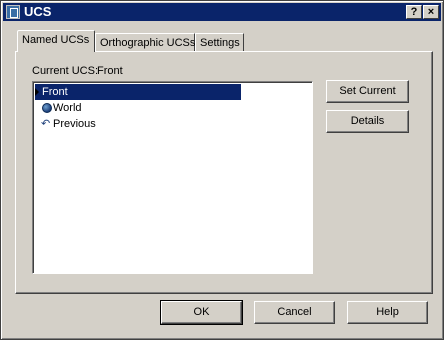 This screenshot has width=444, height=340. What do you see at coordinates (367, 91) in the screenshot?
I see `set-current-button: Set Current` at bounding box center [367, 91].